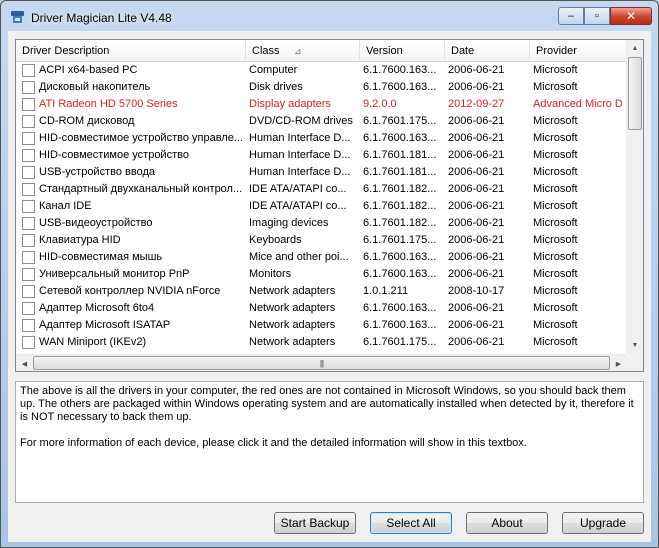 The width and height of the screenshot is (659, 548). What do you see at coordinates (97, 308) in the screenshot?
I see `driver-description: Адаптер Microsoft 6to4` at bounding box center [97, 308].